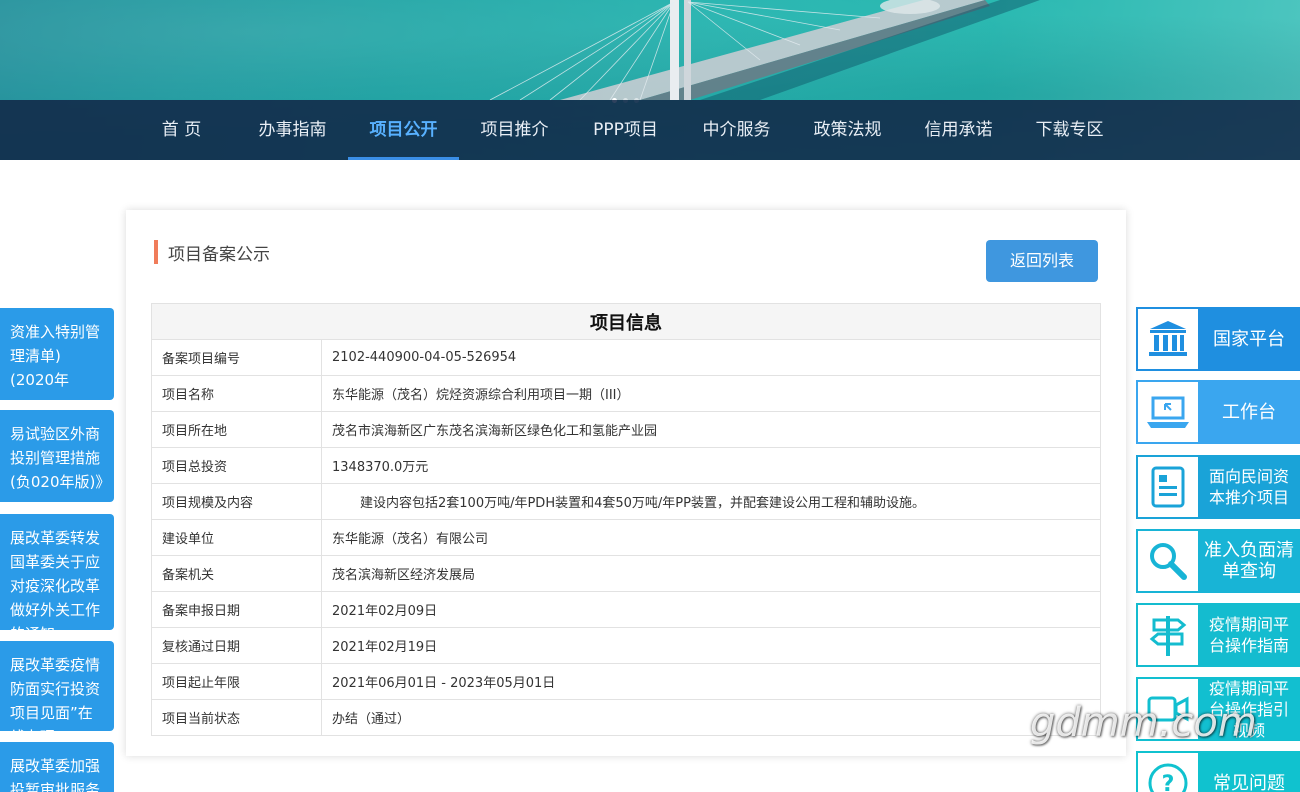 The height and width of the screenshot is (792, 1300). I want to click on field-label: 项目起止年限, so click(236, 681).